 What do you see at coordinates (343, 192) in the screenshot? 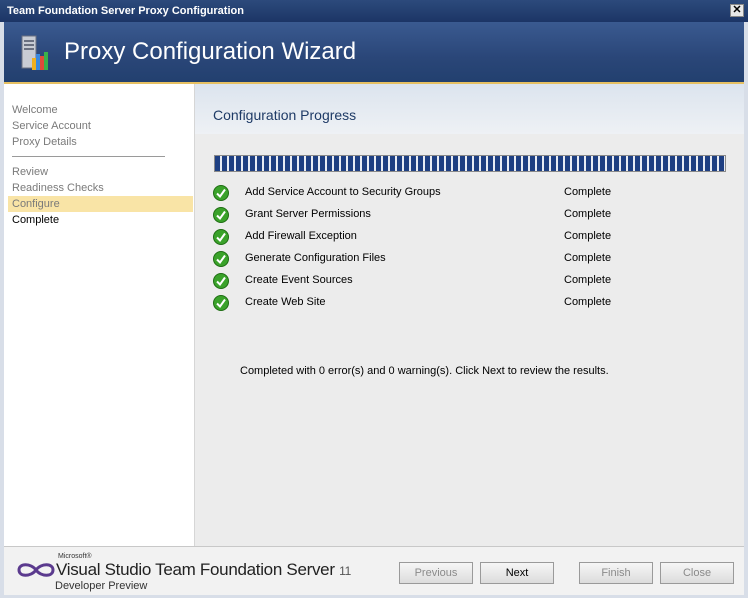
I see `task-name: Add Service Account to Security Groups` at bounding box center [343, 192].